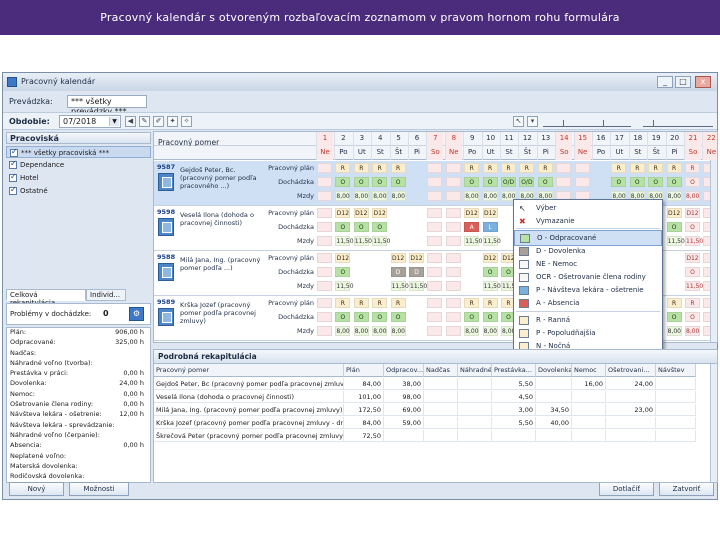 This screenshot has width=720, height=540. Describe the element at coordinates (398, 272) in the screenshot. I see `day-cell-att: D` at that location.